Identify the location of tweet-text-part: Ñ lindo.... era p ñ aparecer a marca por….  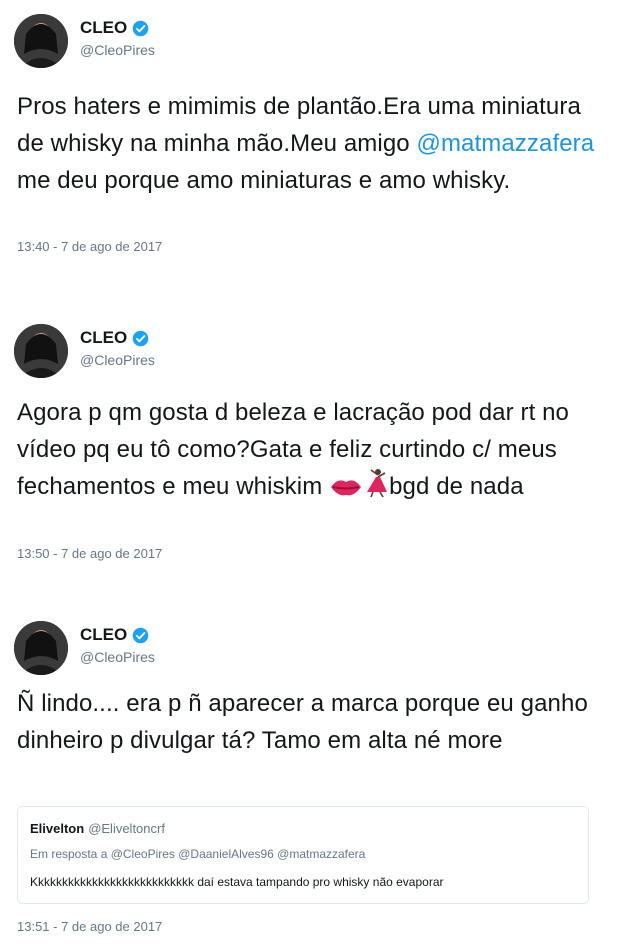
(302, 722).